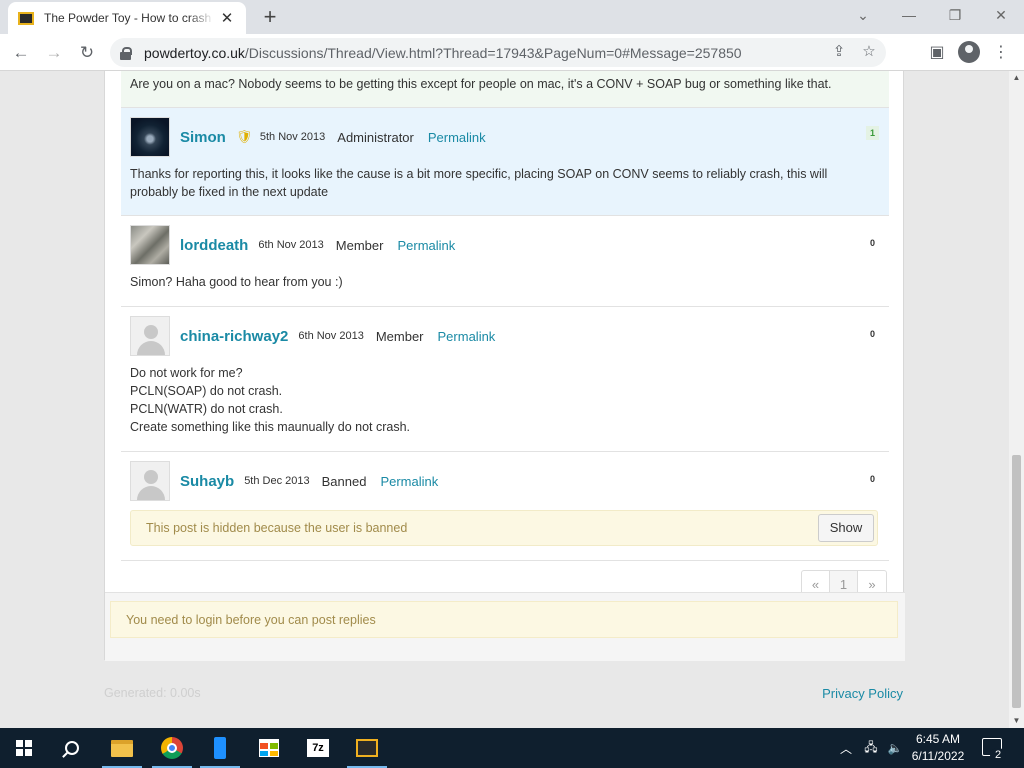  What do you see at coordinates (203, 137) in the screenshot?
I see `username: Simon` at bounding box center [203, 137].